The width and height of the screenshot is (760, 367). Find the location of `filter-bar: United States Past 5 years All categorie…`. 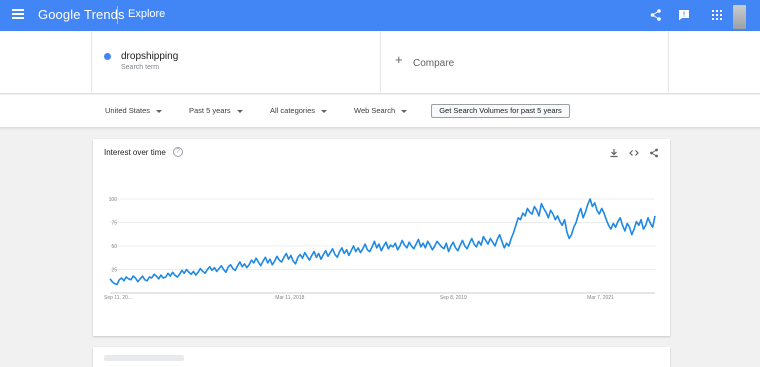

filter-bar: United States Past 5 years All categorie… is located at coordinates (380, 111).